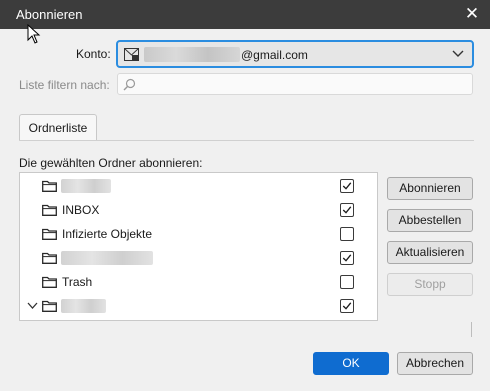 The width and height of the screenshot is (490, 391). I want to click on tab-divider, so click(246, 140).